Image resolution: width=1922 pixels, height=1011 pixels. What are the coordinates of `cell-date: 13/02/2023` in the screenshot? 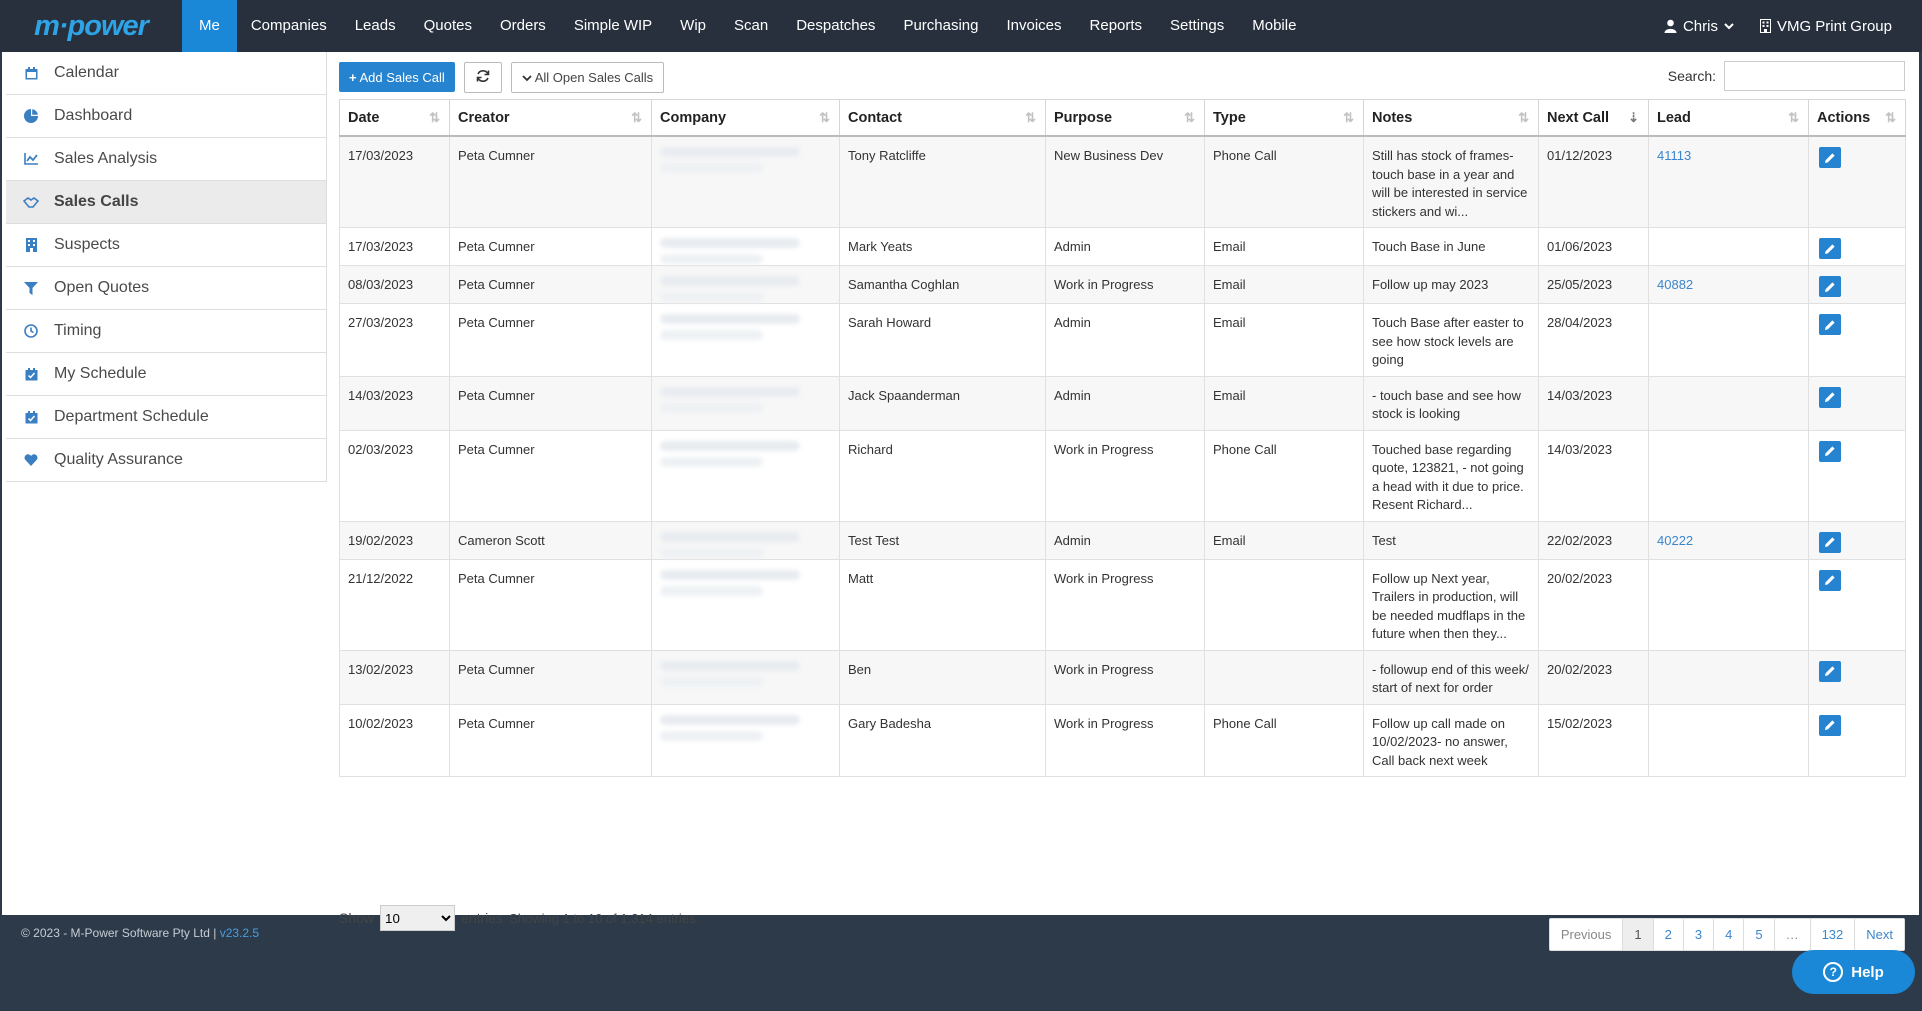 It's located at (394, 677).